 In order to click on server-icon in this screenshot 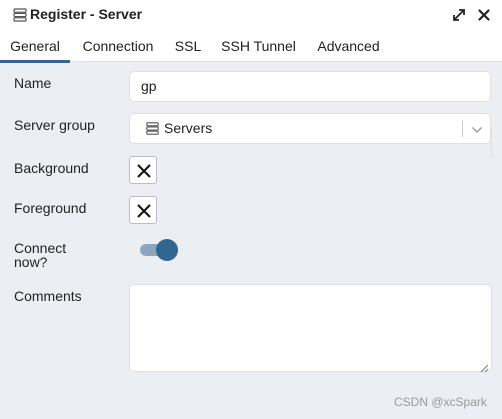, I will do `click(20, 15)`.